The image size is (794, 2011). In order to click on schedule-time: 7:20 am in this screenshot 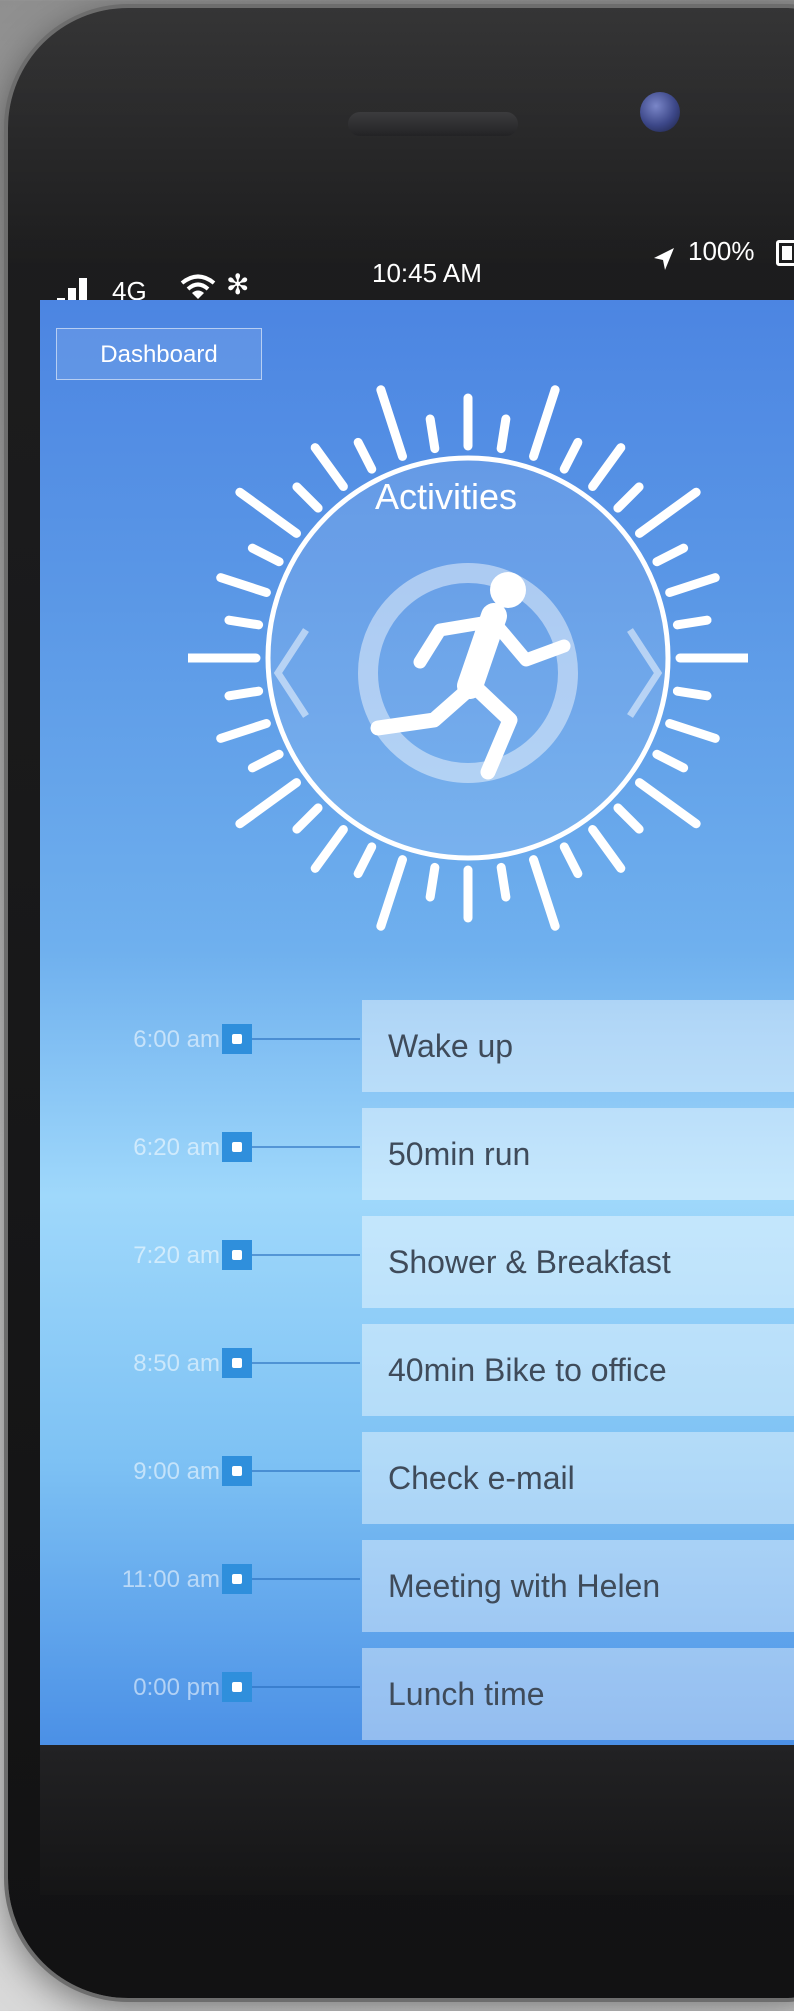, I will do `click(176, 1255)`.